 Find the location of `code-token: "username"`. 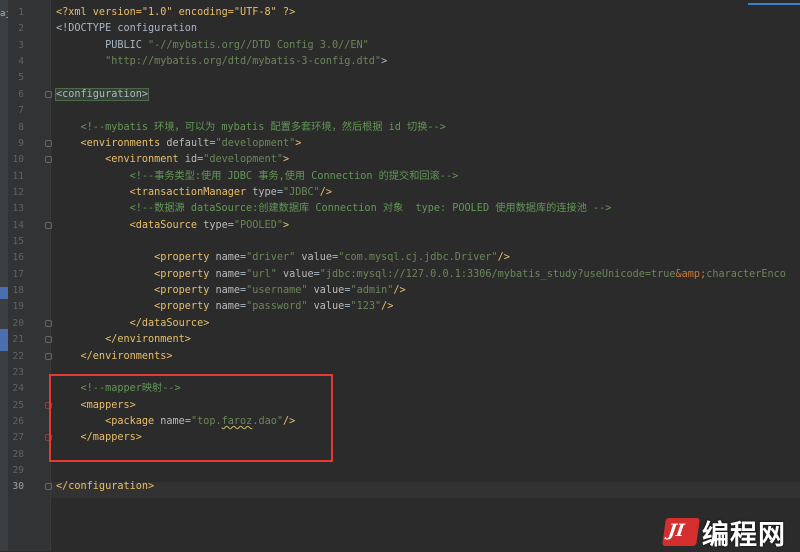

code-token: "username" is located at coordinates (277, 291).